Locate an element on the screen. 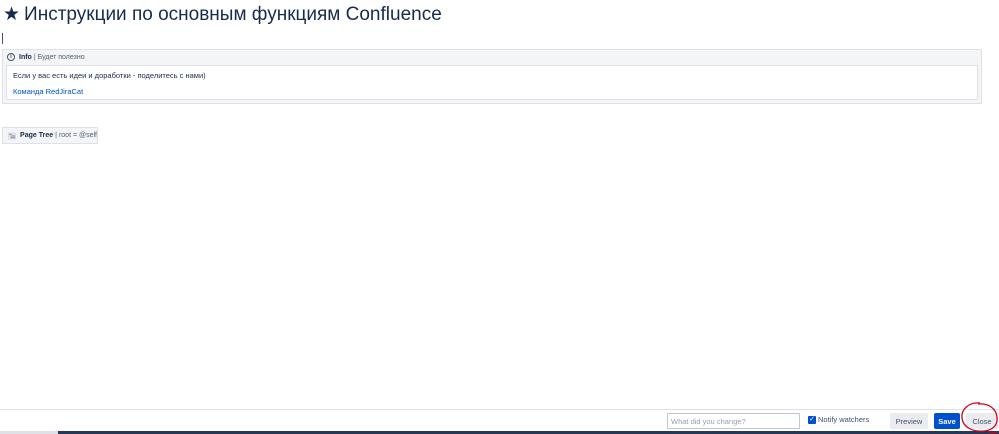 This screenshot has width=999, height=434. page-tree-param: root = @self is located at coordinates (77, 135).